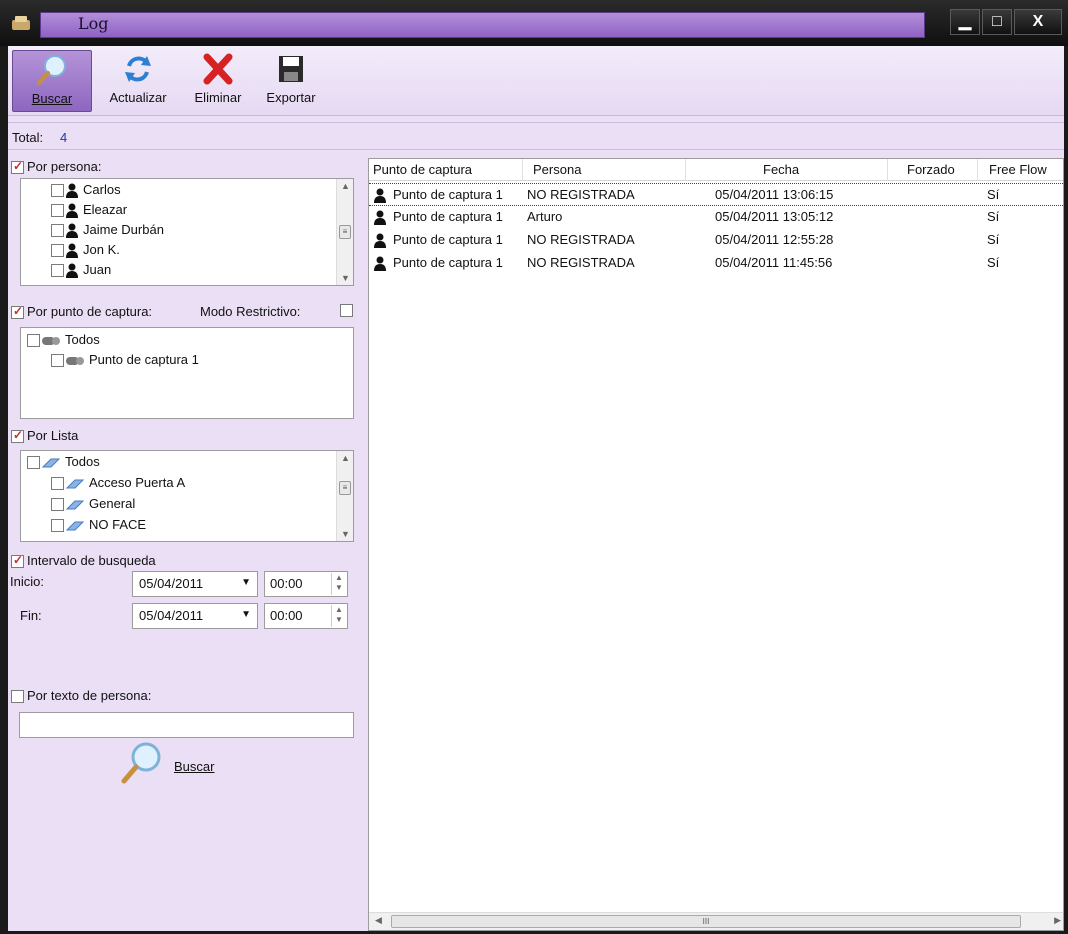  I want to click on item-label: General, so click(112, 503).